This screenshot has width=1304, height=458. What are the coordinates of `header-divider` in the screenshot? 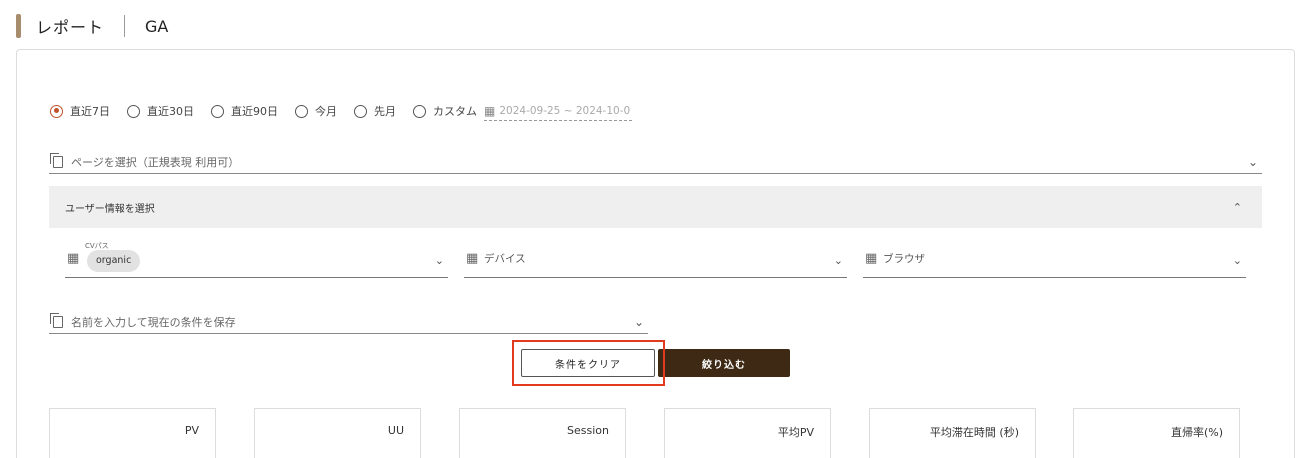 It's located at (125, 26).